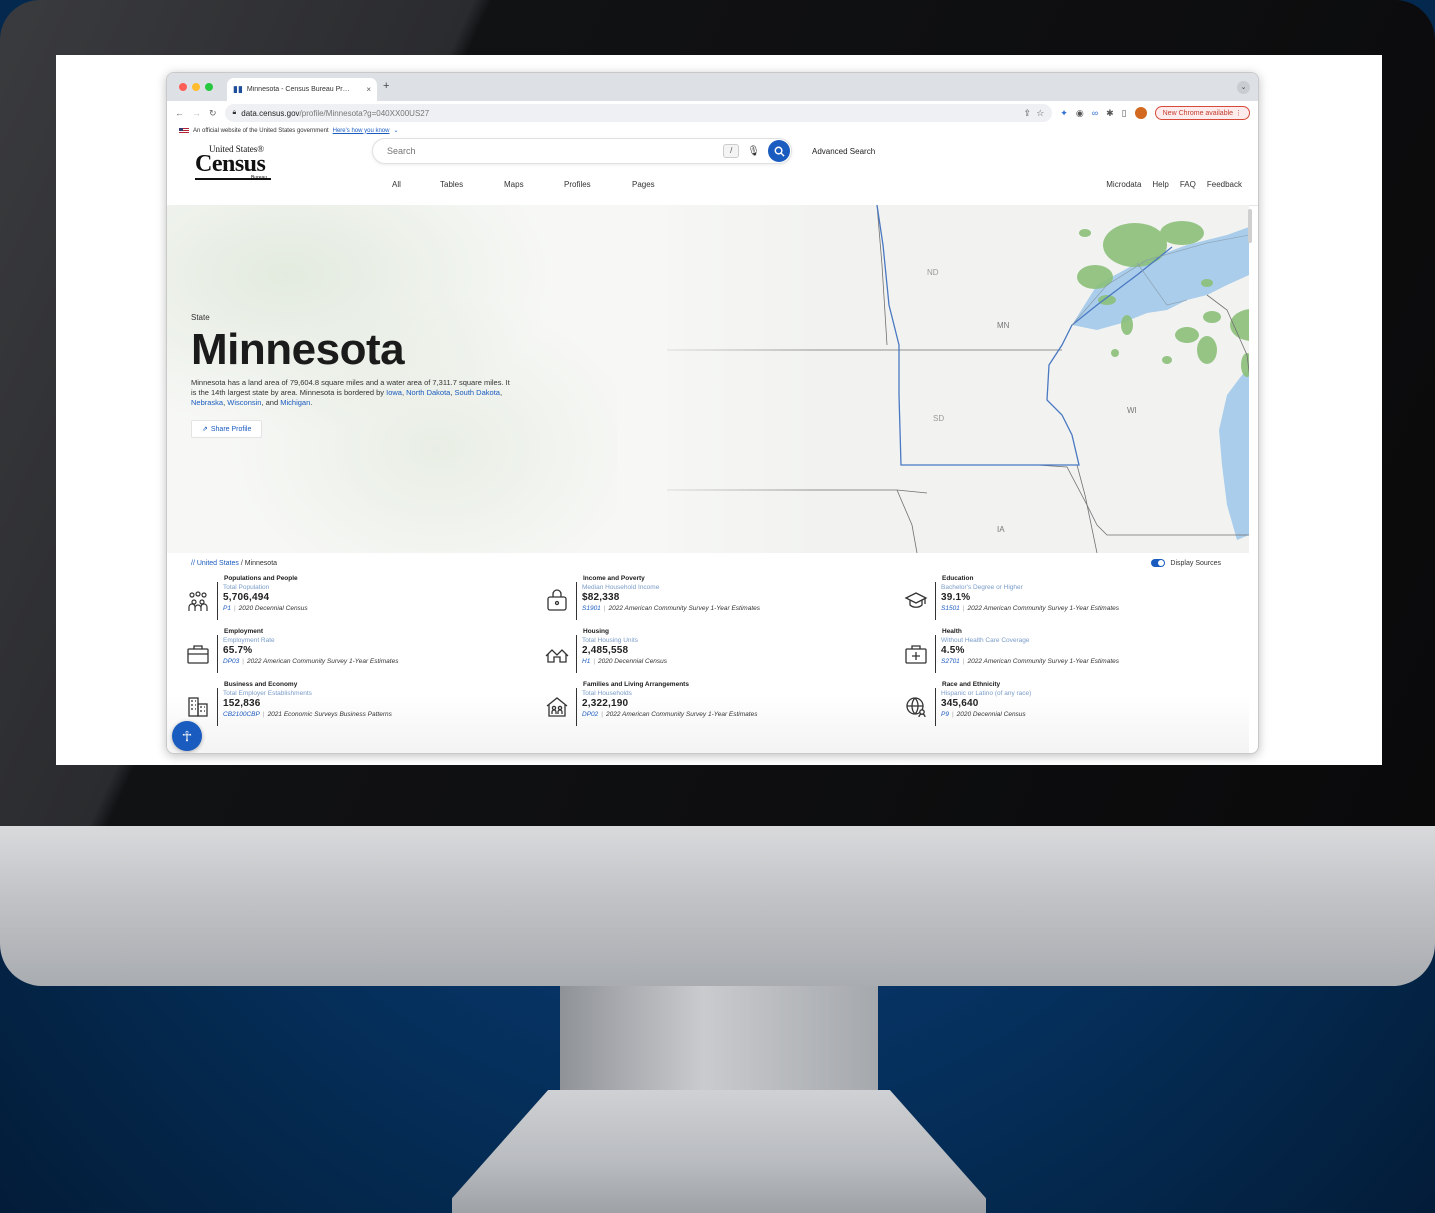 This screenshot has width=1435, height=1213. Describe the element at coordinates (950, 608) in the screenshot. I see `stat-table-code: S1501` at that location.